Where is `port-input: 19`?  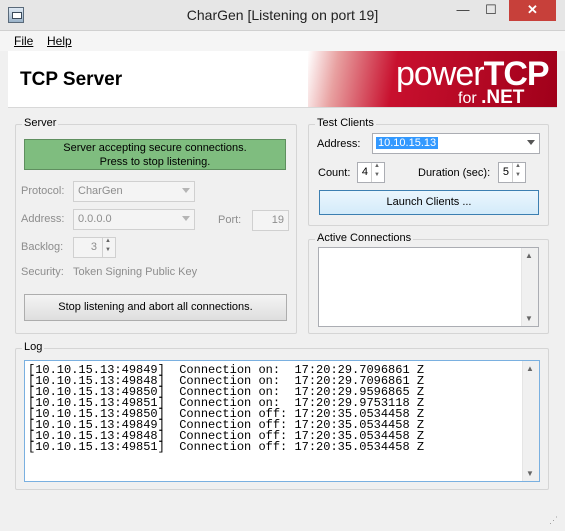 port-input: 19 is located at coordinates (270, 220).